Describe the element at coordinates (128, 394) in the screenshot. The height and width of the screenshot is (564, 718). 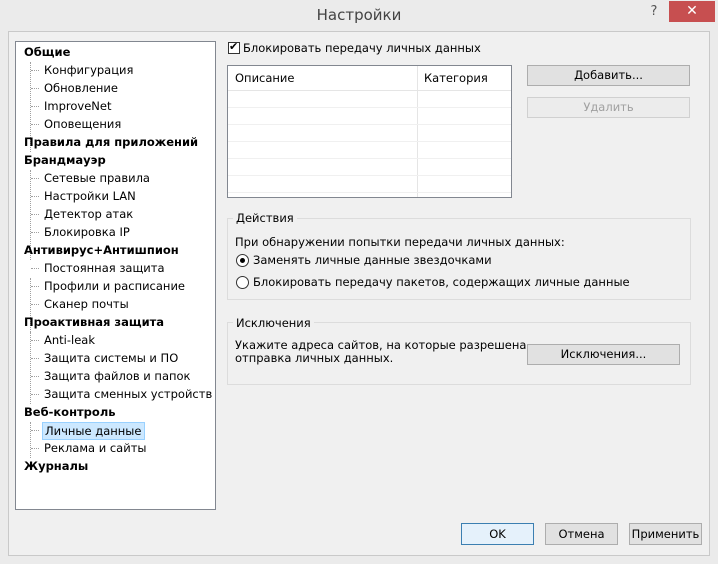
I see `tree-item-removable-devices: Защита сменных устройств` at that location.